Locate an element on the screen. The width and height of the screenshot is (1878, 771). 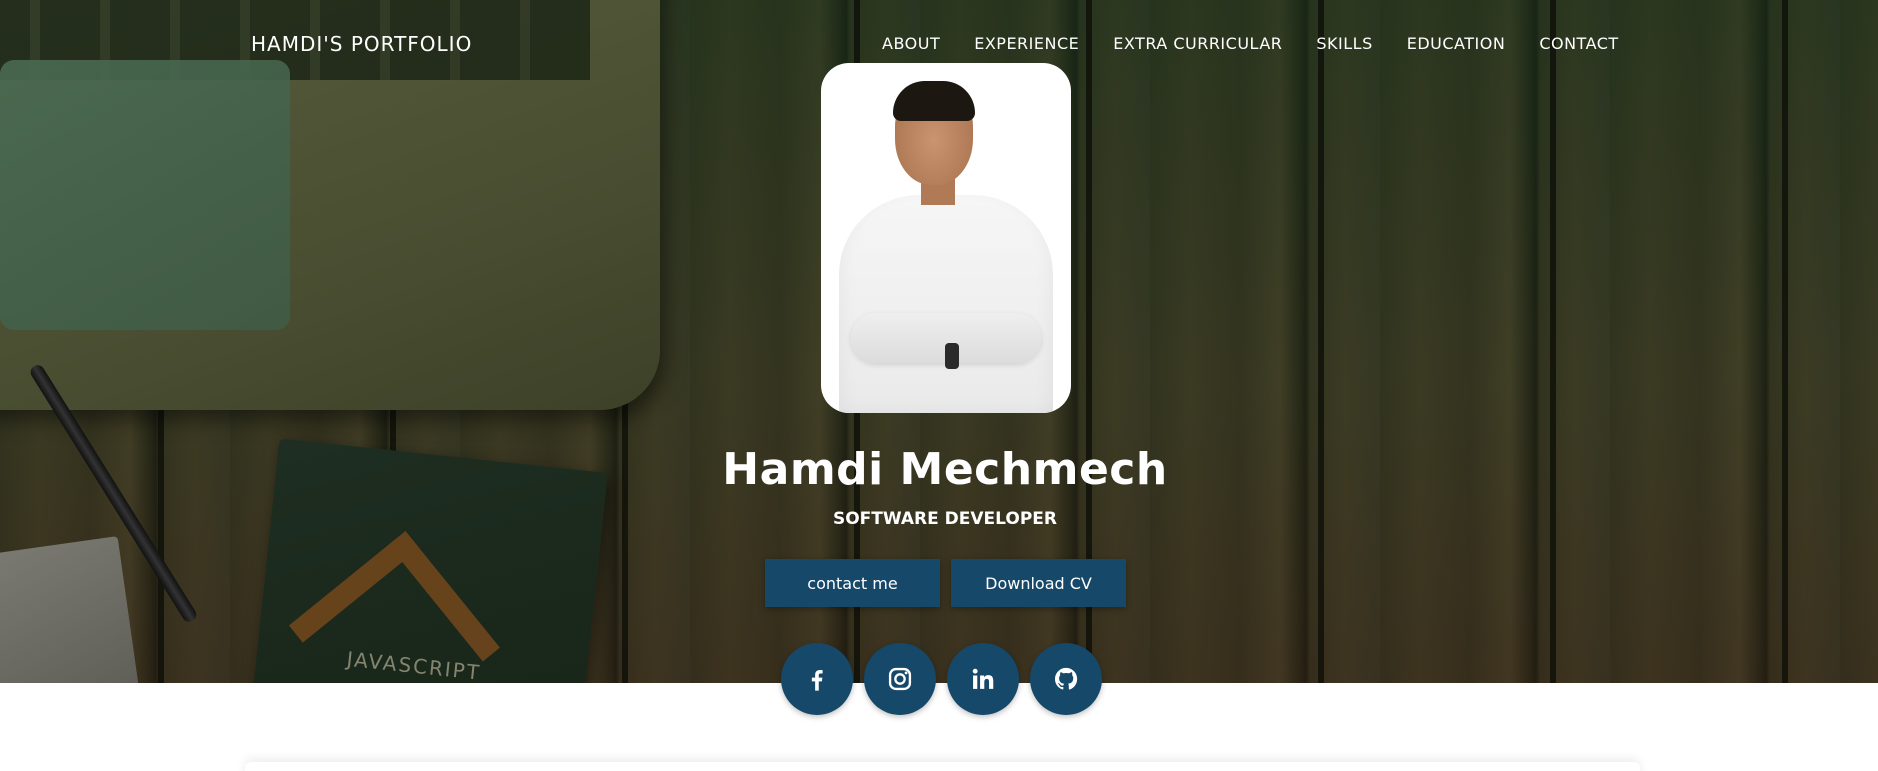
facebook-icon is located at coordinates (817, 680).